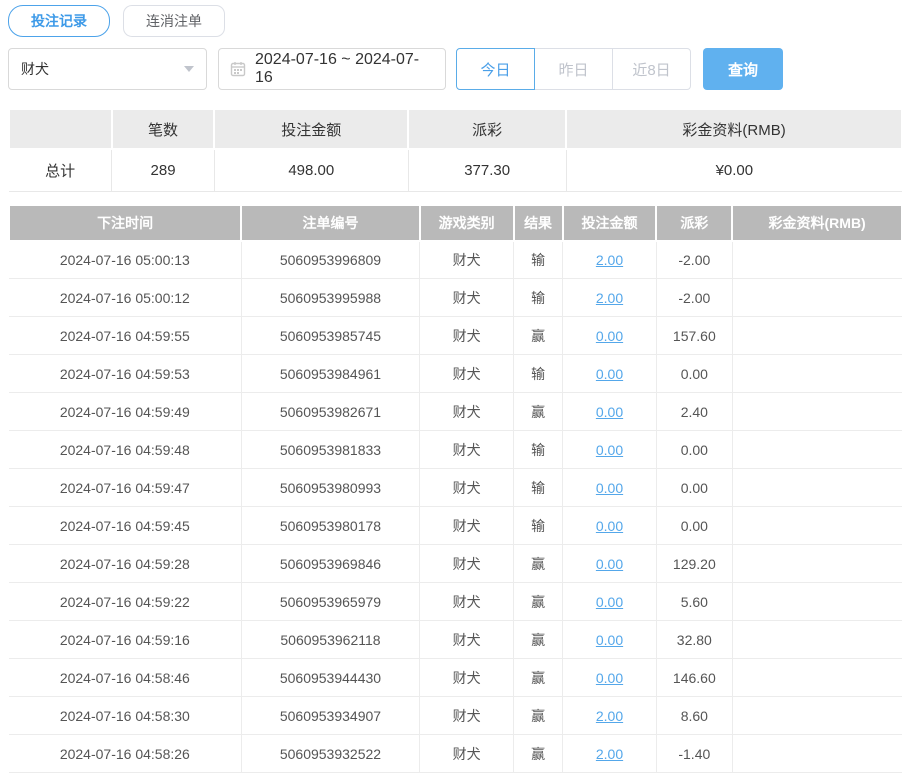  Describe the element at coordinates (330, 223) in the screenshot. I see `header-order-number: 注单编号` at that location.